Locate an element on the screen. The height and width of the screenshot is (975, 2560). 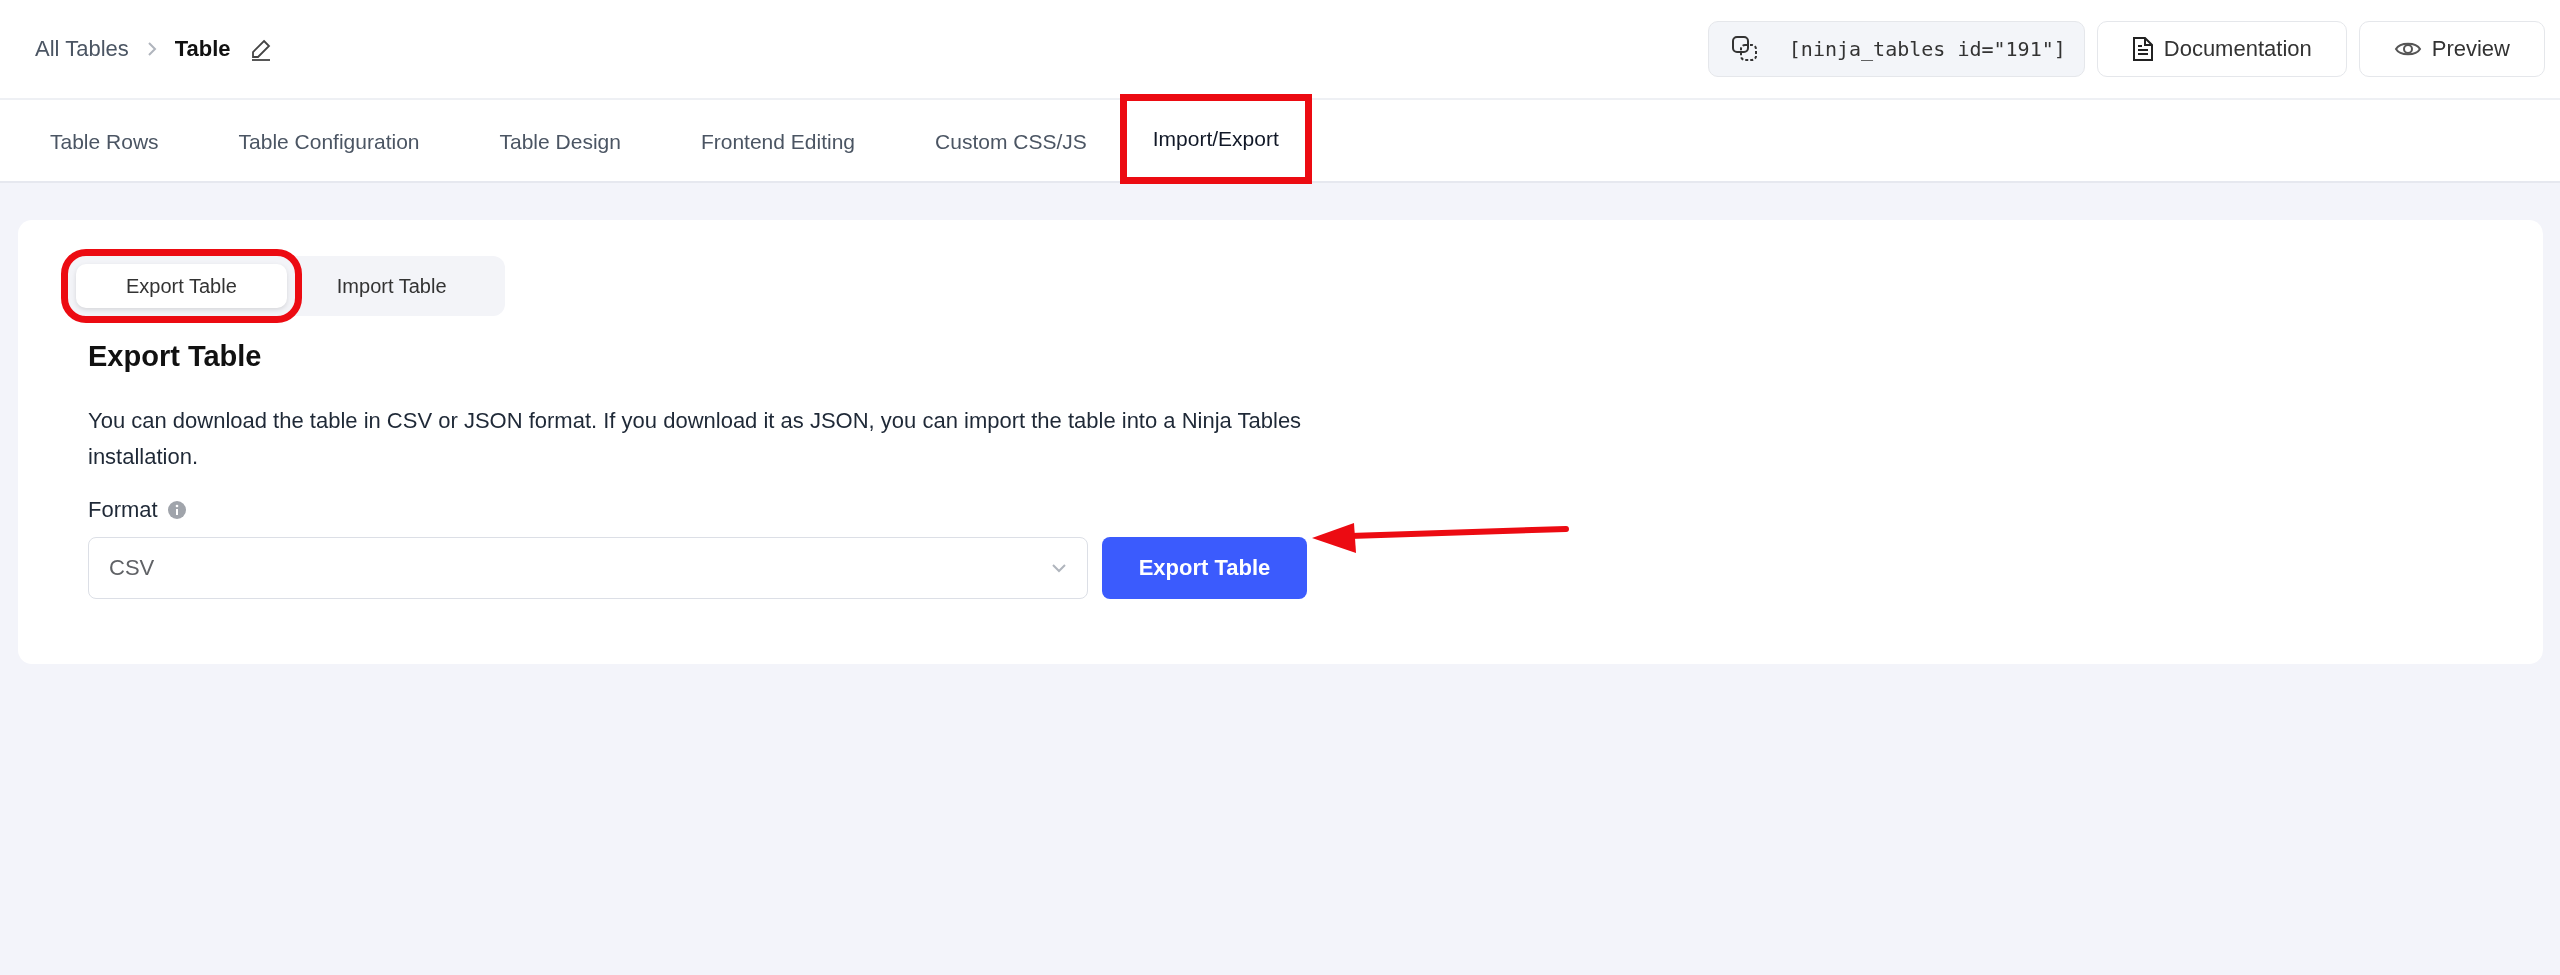
tab: Table Design is located at coordinates (560, 141).